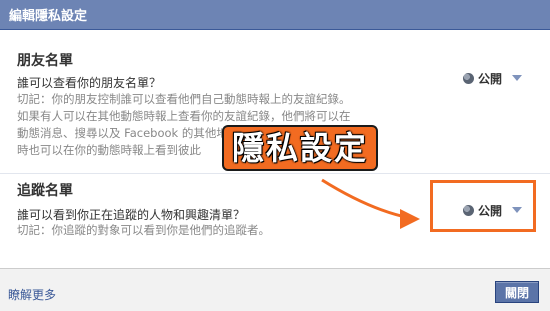 This screenshot has width=550, height=311. Describe the element at coordinates (275, 289) in the screenshot. I see `dialog-footer: 瞭解更多 關閉` at that location.